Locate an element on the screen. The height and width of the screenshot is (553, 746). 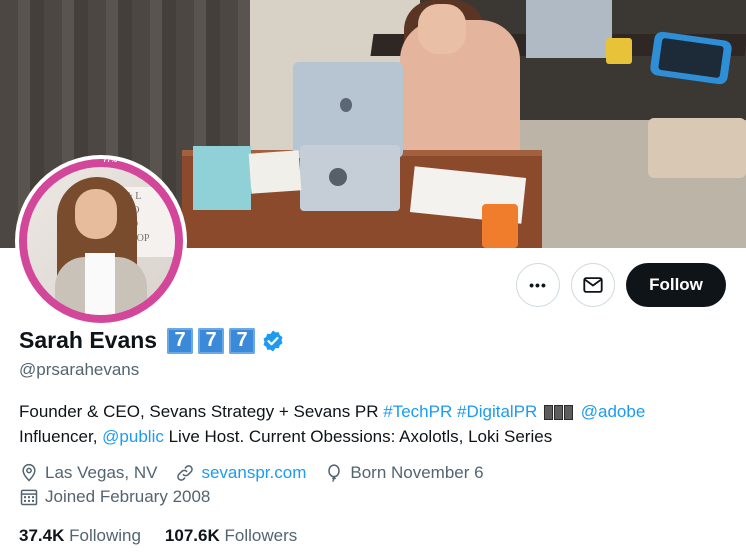
avatar-shirt is located at coordinates (100, 284).